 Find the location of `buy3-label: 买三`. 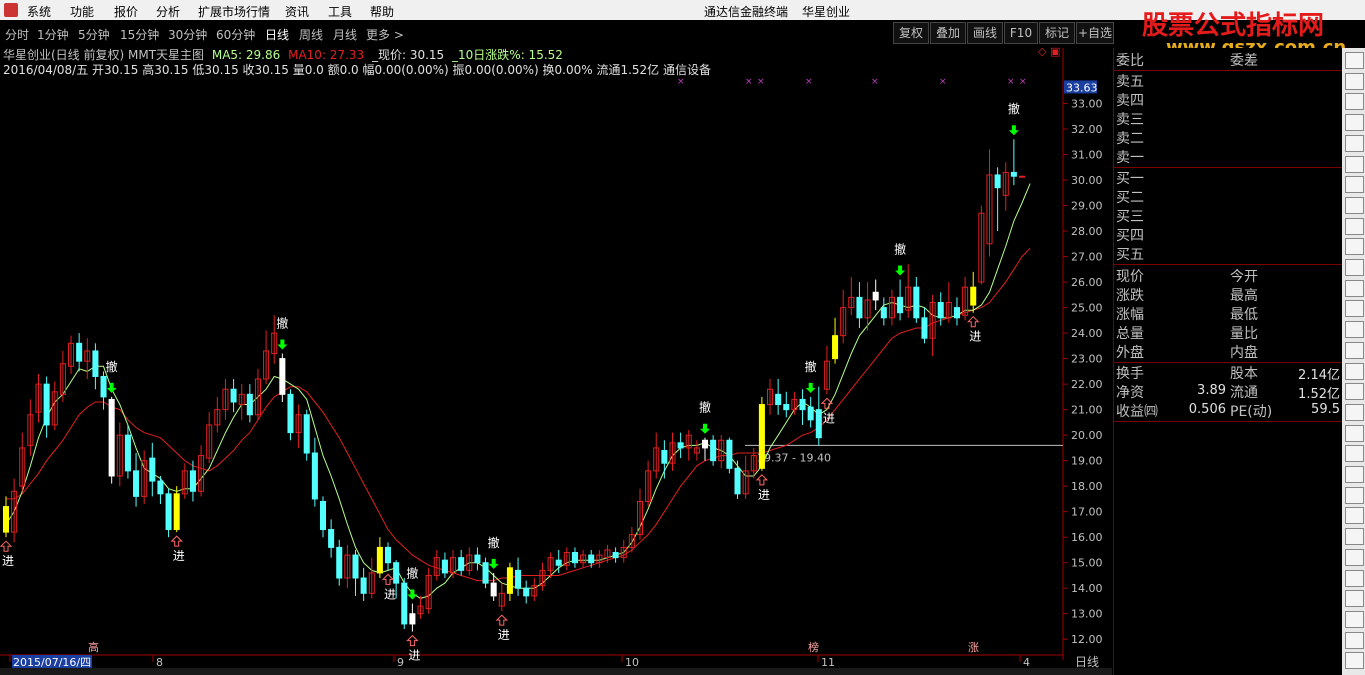

buy3-label: 买三 is located at coordinates (1130, 217).